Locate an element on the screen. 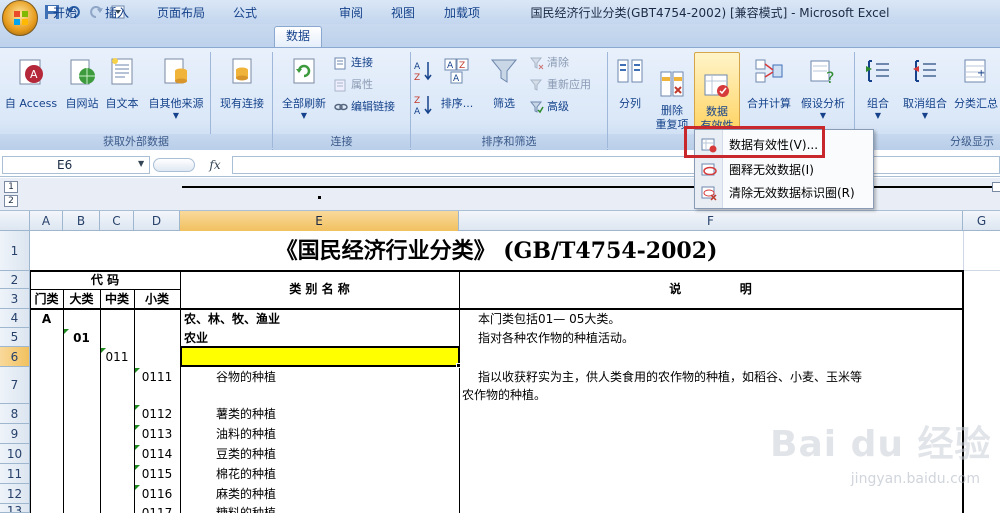 Image resolution: width=1000 pixels, height=513 pixels. reapply-button: 重新应用 is located at coordinates (560, 85).